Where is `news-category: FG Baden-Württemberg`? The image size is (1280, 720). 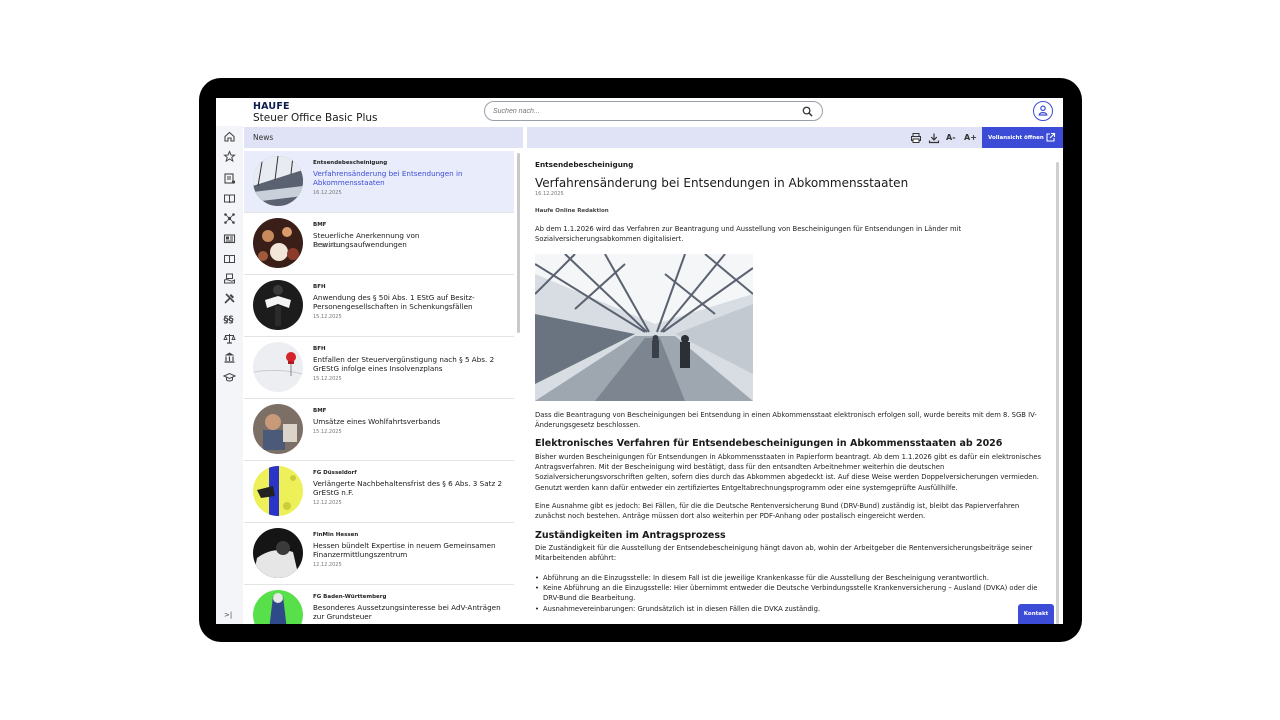
news-category: FG Baden-Württemberg is located at coordinates (350, 597).